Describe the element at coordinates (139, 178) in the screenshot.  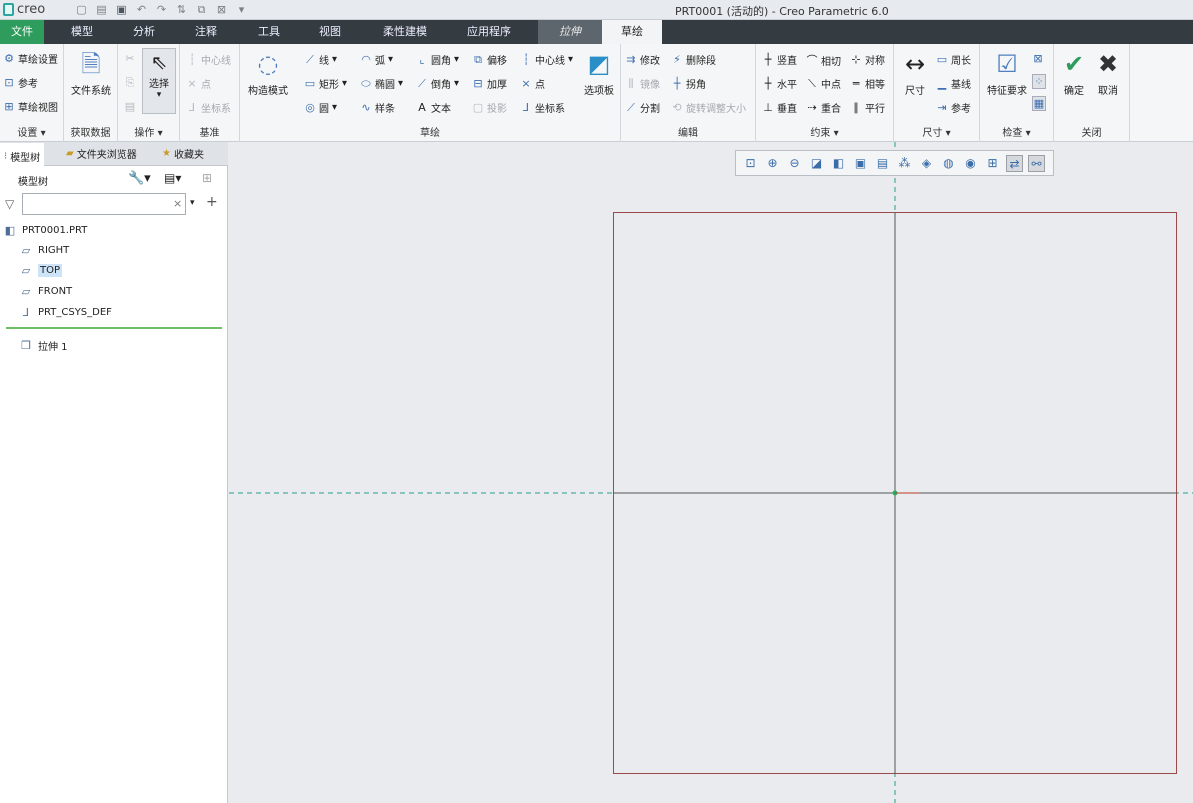
I see `settings-icon: 🔧▾` at that location.